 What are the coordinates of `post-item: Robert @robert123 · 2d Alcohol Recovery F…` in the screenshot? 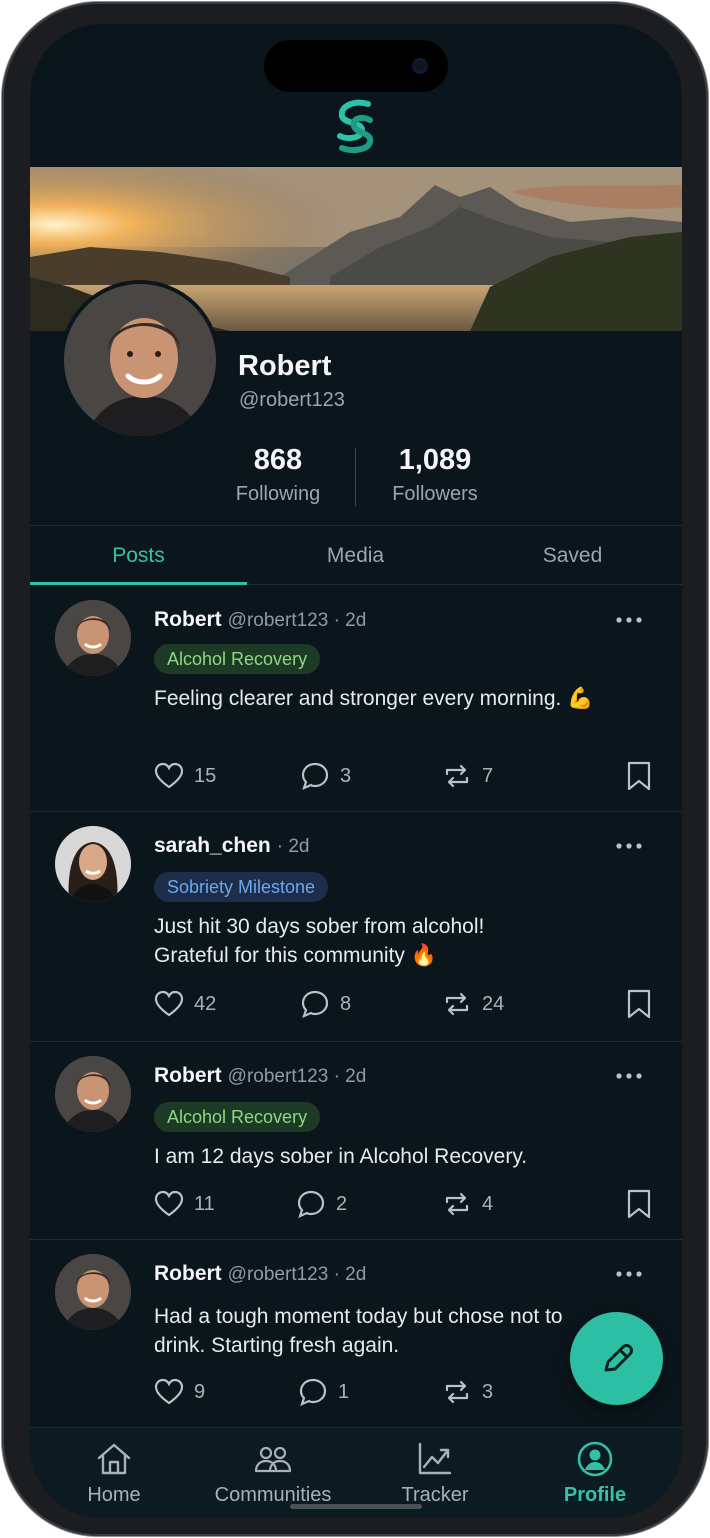 It's located at (356, 699).